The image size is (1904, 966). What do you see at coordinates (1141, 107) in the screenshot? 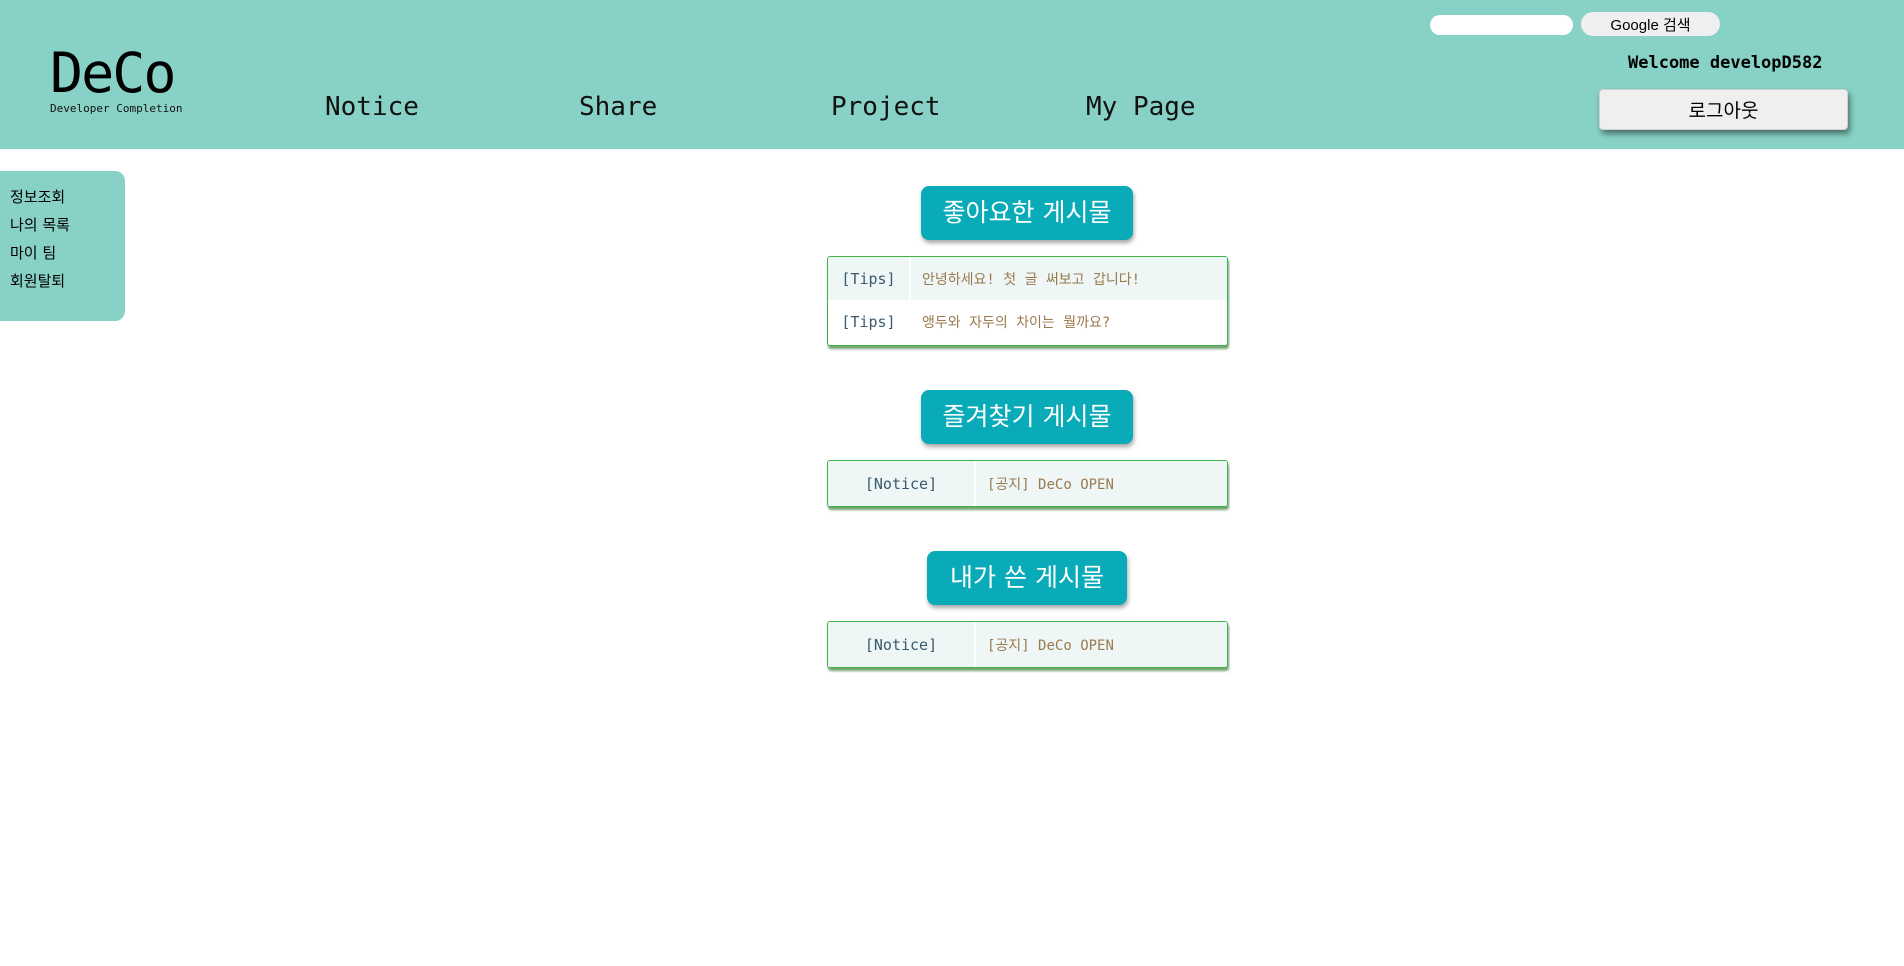
I see `nav-my-page: My Page` at bounding box center [1141, 107].